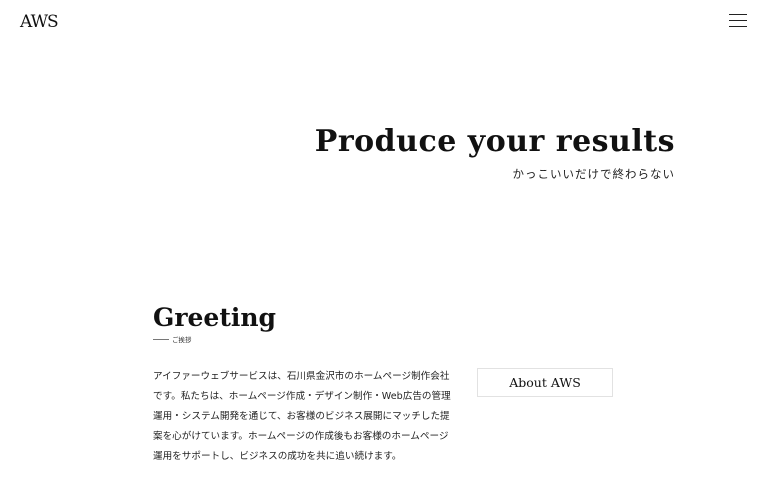 This screenshot has height=480, width=768. I want to click on greeting-subtitle-text: ご挨拶, so click(182, 340).